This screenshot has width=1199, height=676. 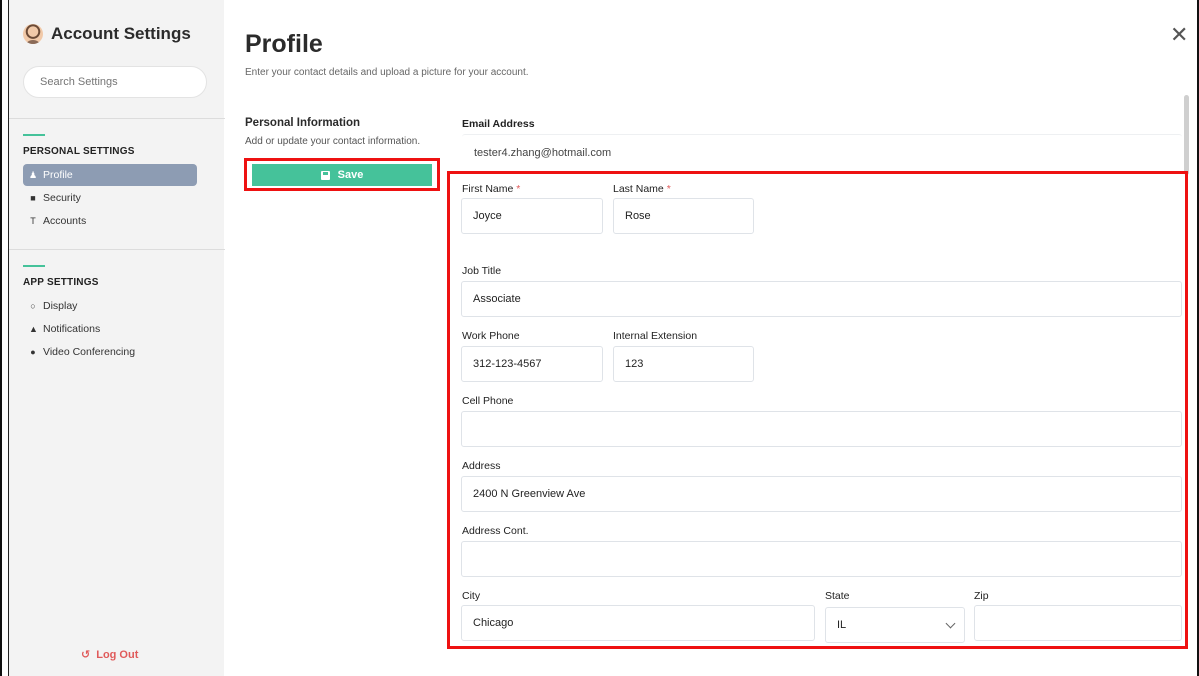 What do you see at coordinates (821, 299) in the screenshot?
I see `job-title-field: Associate` at bounding box center [821, 299].